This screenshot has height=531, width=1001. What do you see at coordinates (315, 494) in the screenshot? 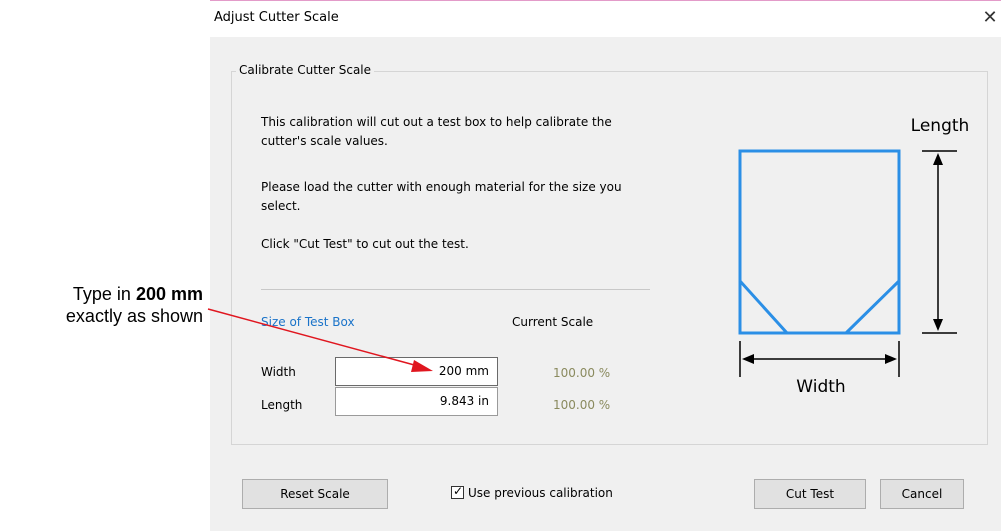
I see `reset-scale-button: Reset Scale` at bounding box center [315, 494].